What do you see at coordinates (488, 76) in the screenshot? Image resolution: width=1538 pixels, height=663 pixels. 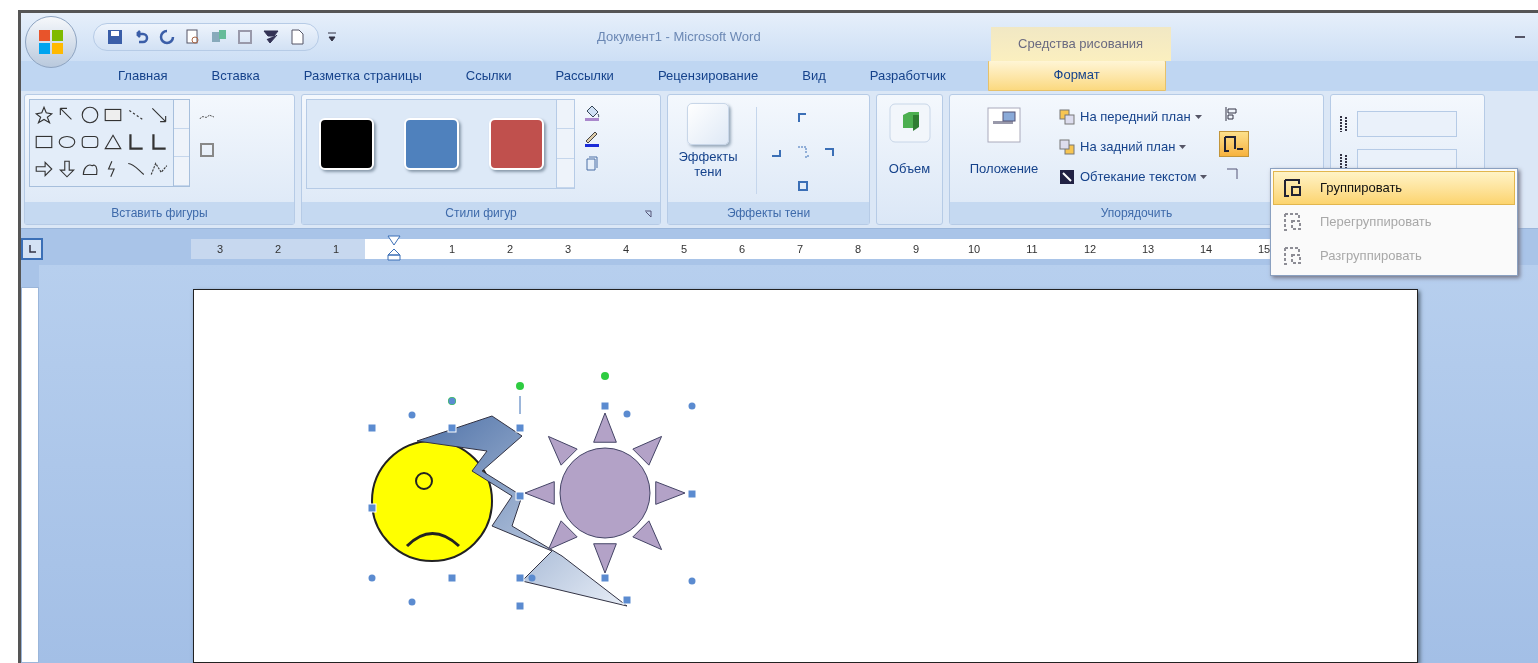 I see `ribbon-tab: Ссылки` at bounding box center [488, 76].